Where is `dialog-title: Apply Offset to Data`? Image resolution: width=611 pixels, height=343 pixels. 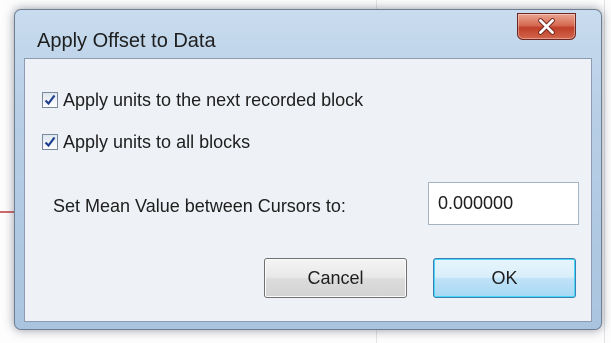 dialog-title: Apply Offset to Data is located at coordinates (126, 41).